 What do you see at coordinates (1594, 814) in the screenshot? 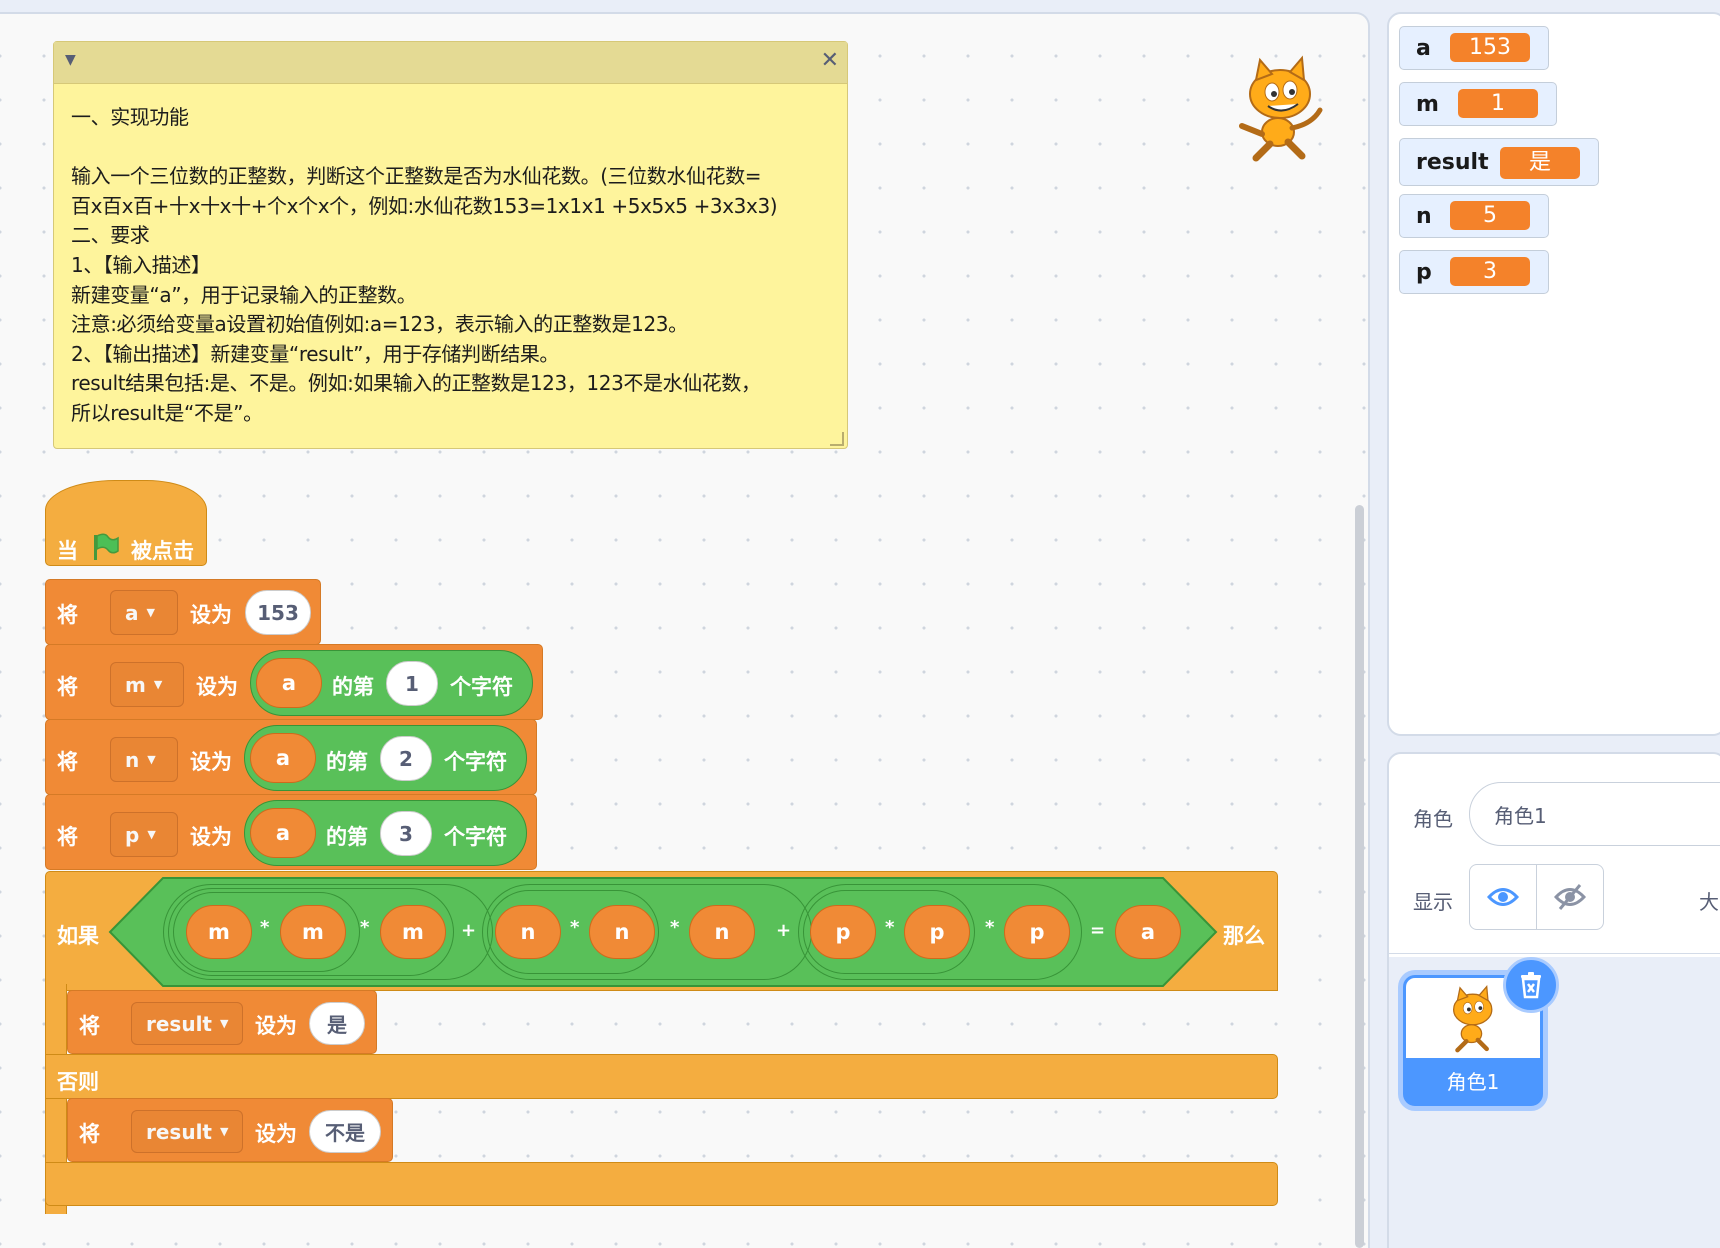
I see `sprite-name-input: 角色1` at bounding box center [1594, 814].